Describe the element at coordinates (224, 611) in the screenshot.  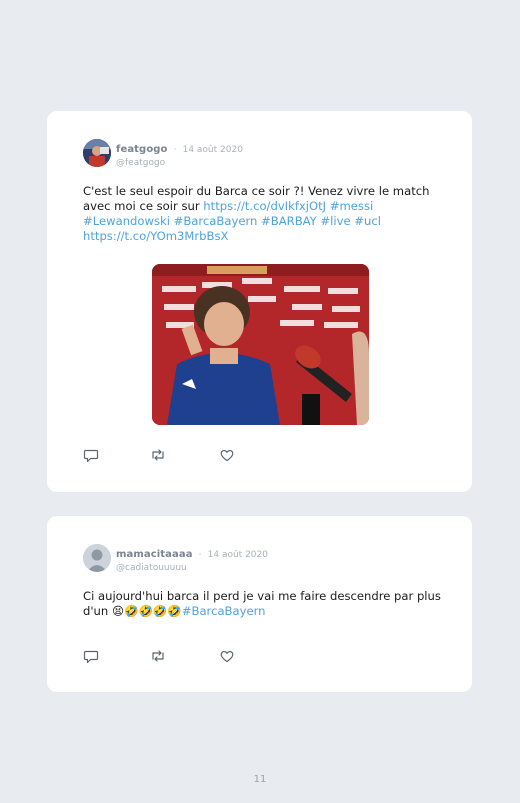
I see `tweet-hashtag: #BarcaBayern` at that location.